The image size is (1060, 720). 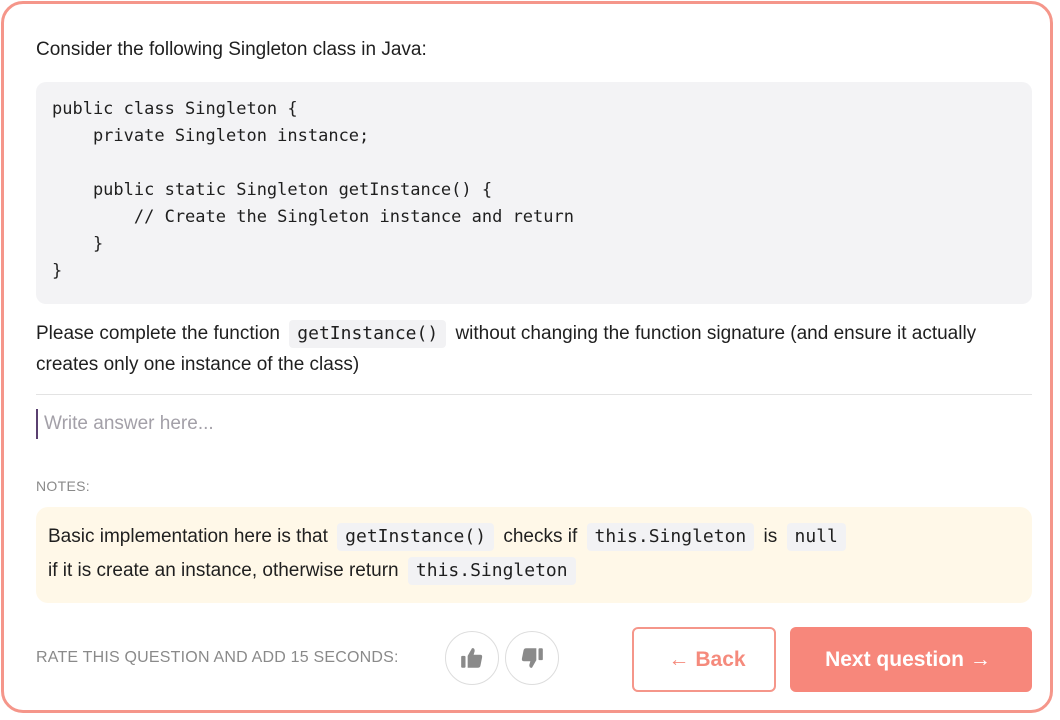 I want to click on divider, so click(x=534, y=394).